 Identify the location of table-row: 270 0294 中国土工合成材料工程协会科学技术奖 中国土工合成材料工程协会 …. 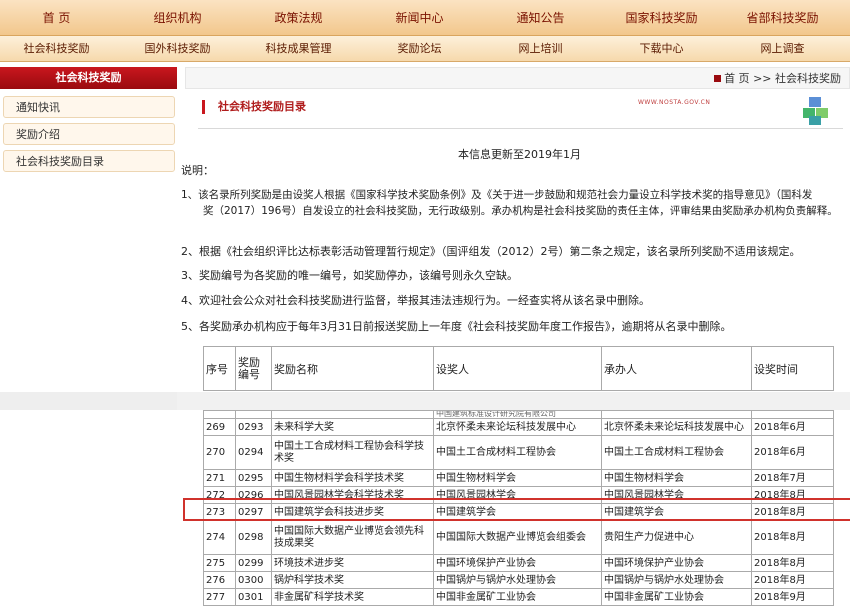
(518, 452).